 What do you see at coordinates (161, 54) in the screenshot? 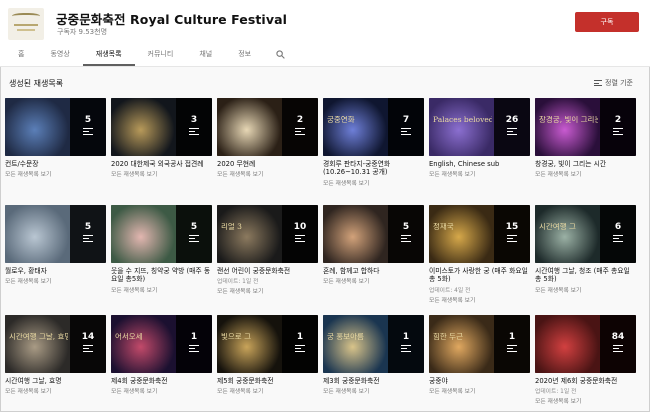
I see `tab-community: 커뮤니티` at bounding box center [161, 54].